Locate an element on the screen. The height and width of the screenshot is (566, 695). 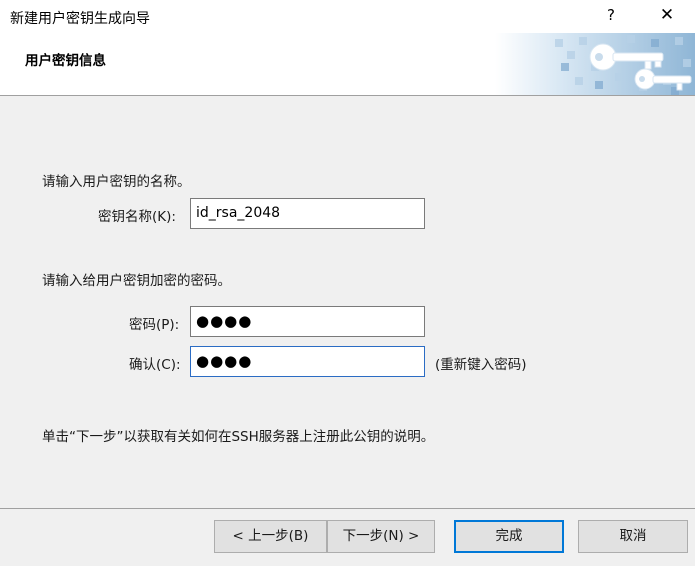
back-button: < 上一步(B) is located at coordinates (270, 536).